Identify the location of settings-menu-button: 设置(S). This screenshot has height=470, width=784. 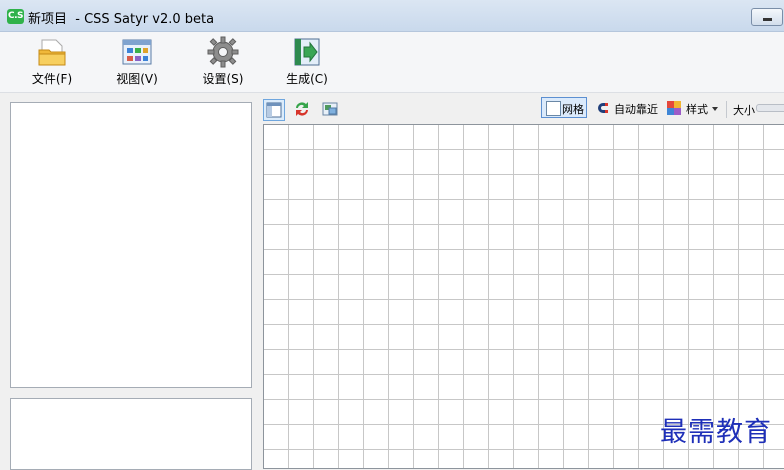
(223, 61).